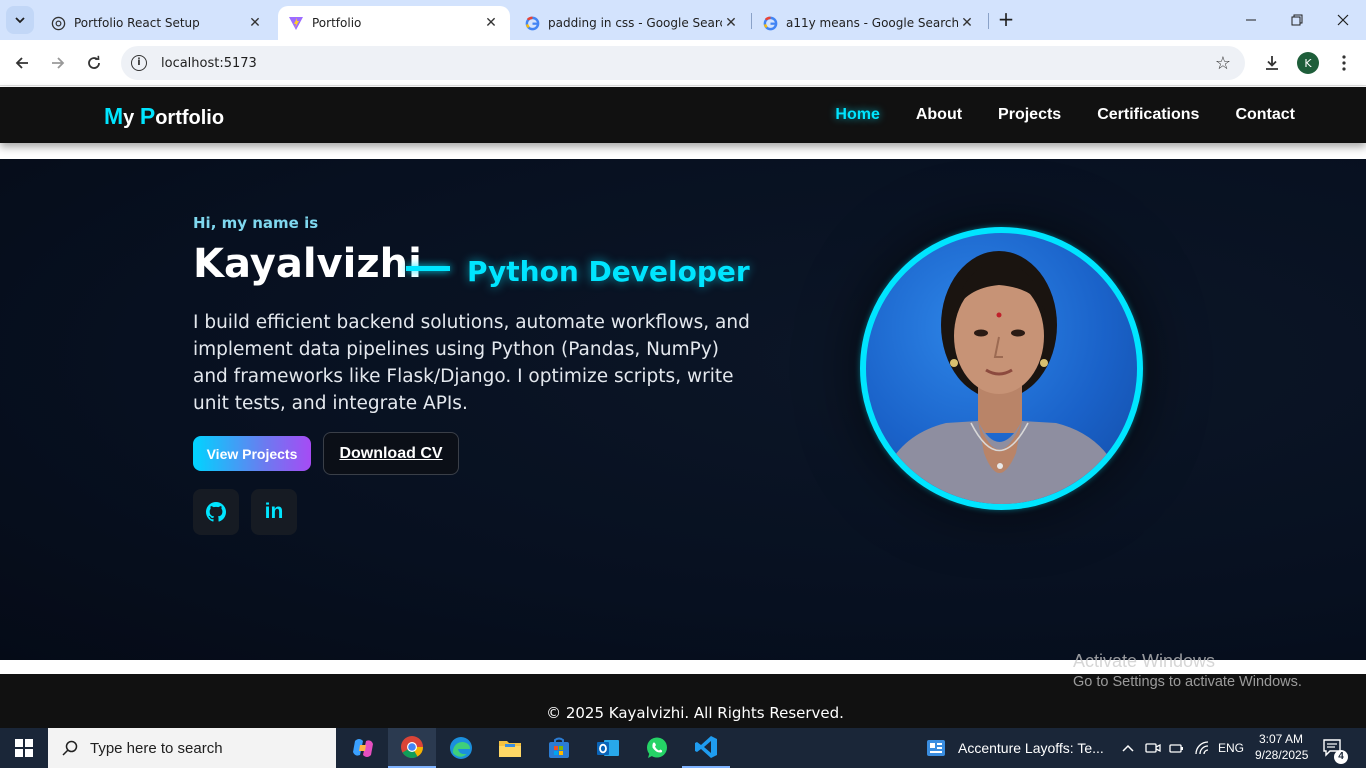 This screenshot has height=768, width=1366. Describe the element at coordinates (164, 116) in the screenshot. I see `site-logo: My Portfolio` at that location.